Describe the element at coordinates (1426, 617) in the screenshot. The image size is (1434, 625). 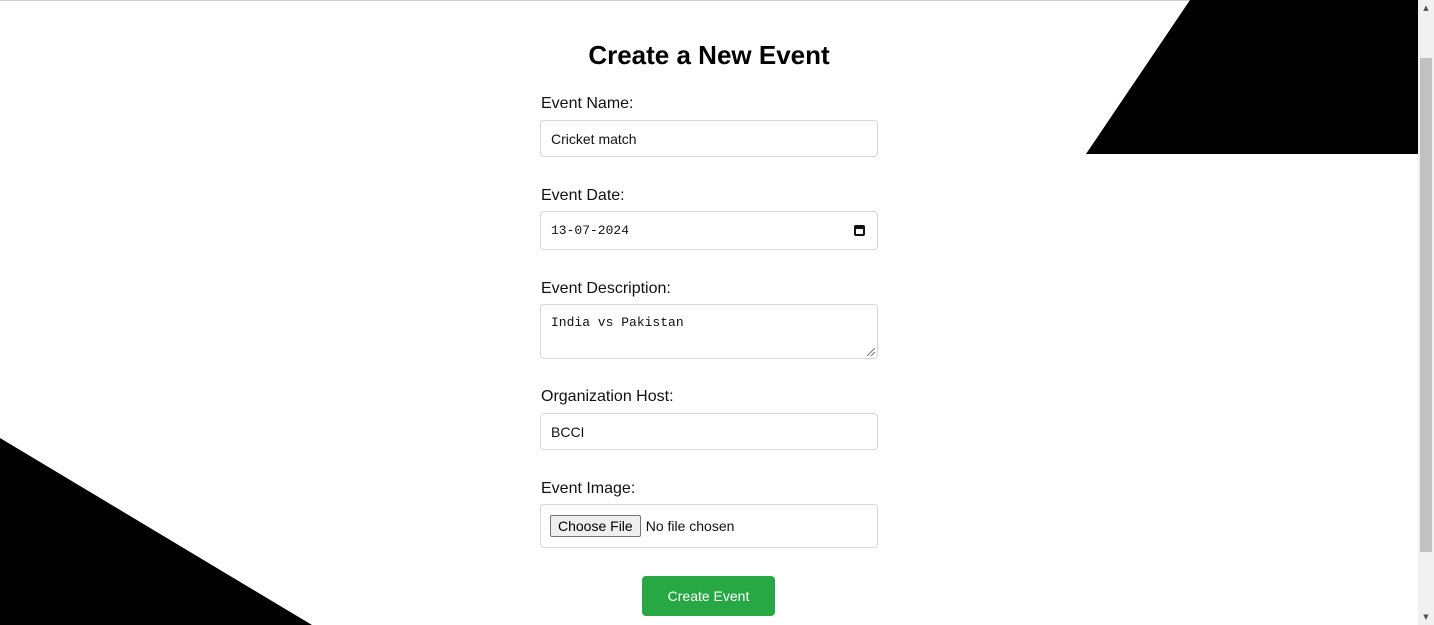
I see `scroll-down-arrow-icon: ▼` at that location.